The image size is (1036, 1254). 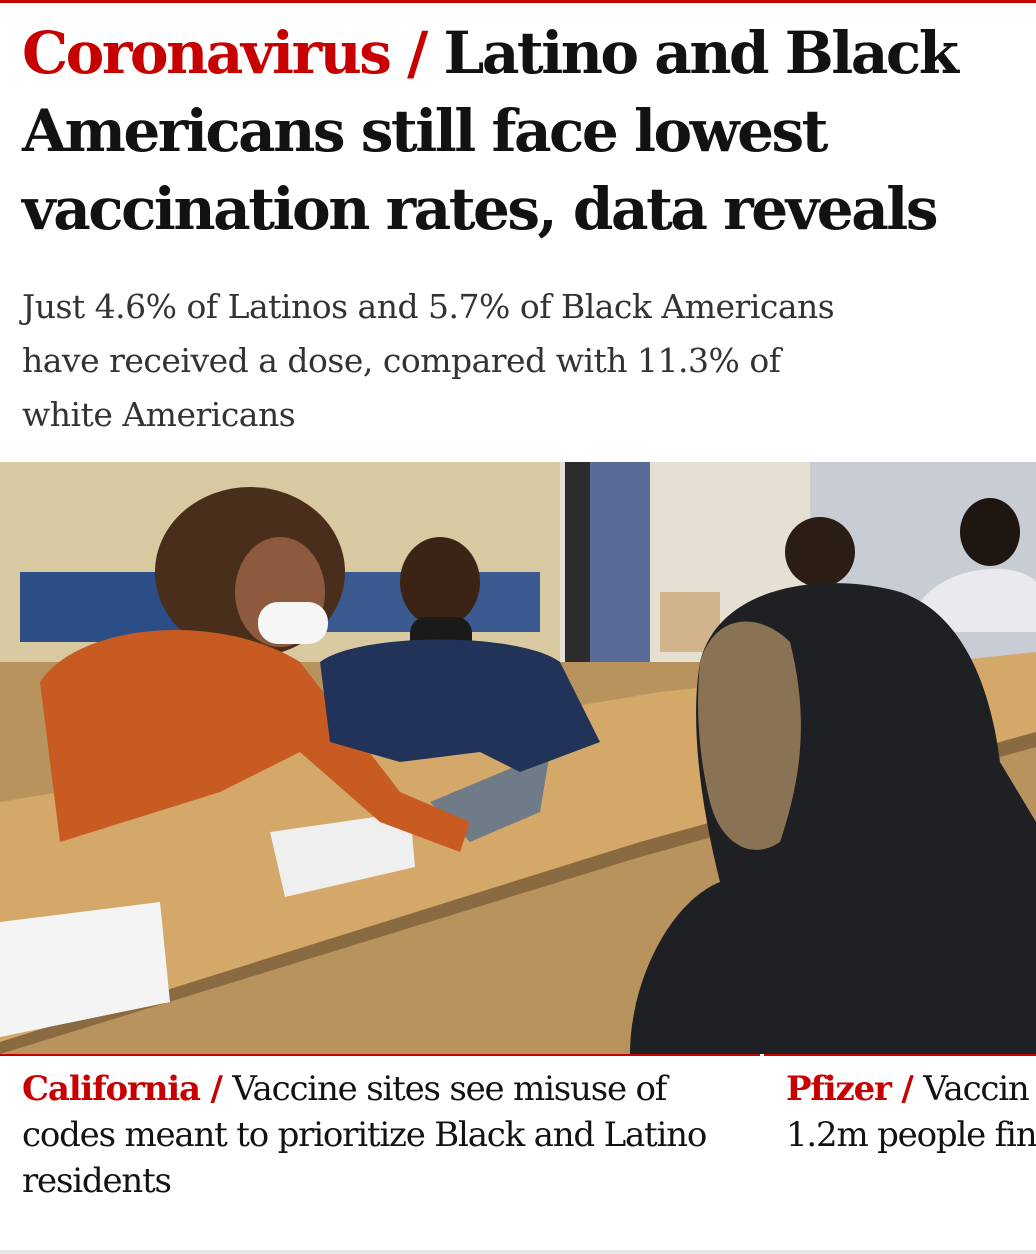 What do you see at coordinates (911, 1135) in the screenshot?
I see `related-title-pfizer-line2: 1.2m people fin` at bounding box center [911, 1135].